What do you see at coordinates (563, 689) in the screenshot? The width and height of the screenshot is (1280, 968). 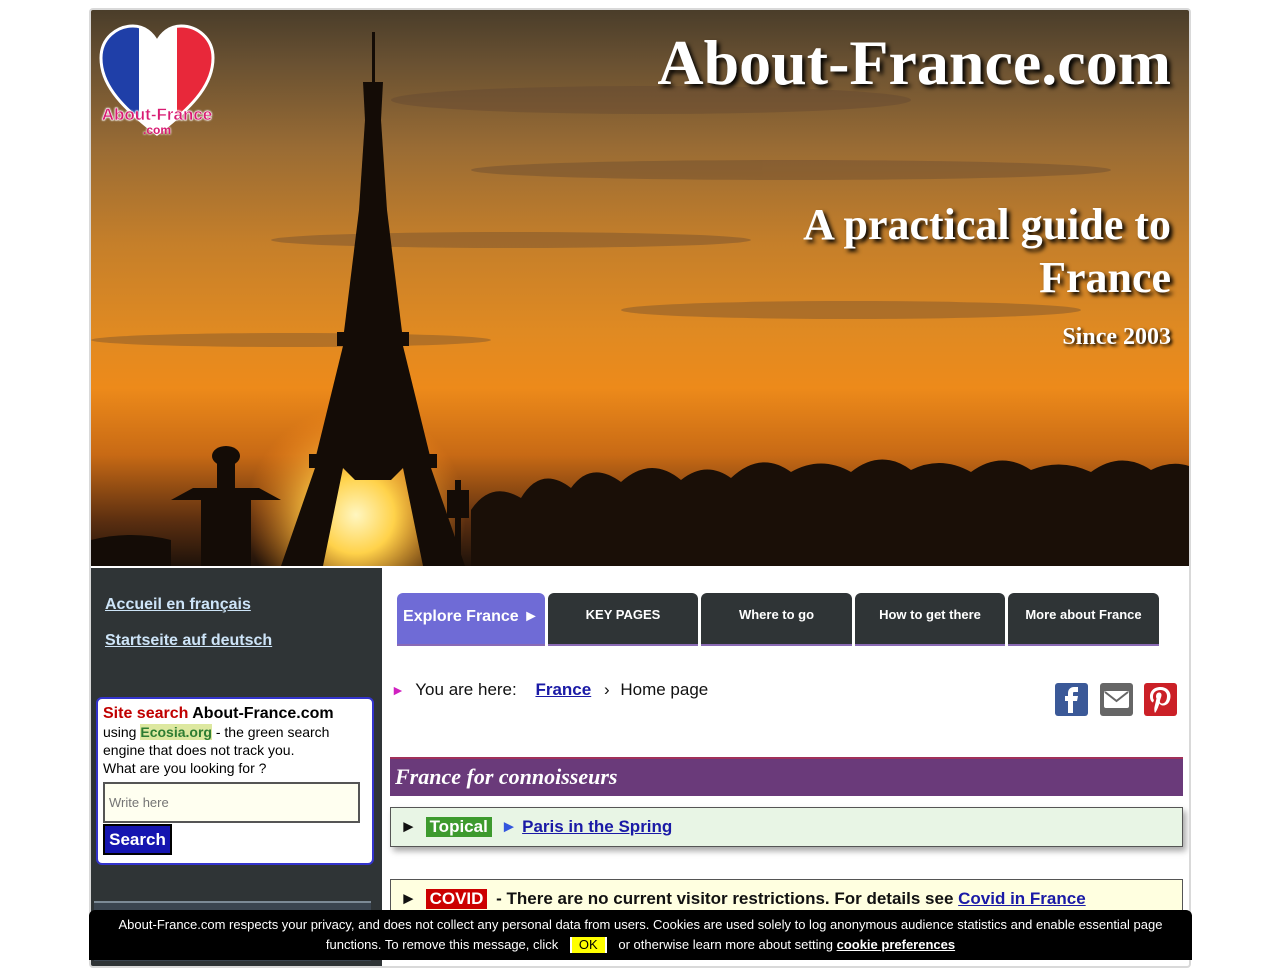 I see `breadcrumb-link-france: France` at bounding box center [563, 689].